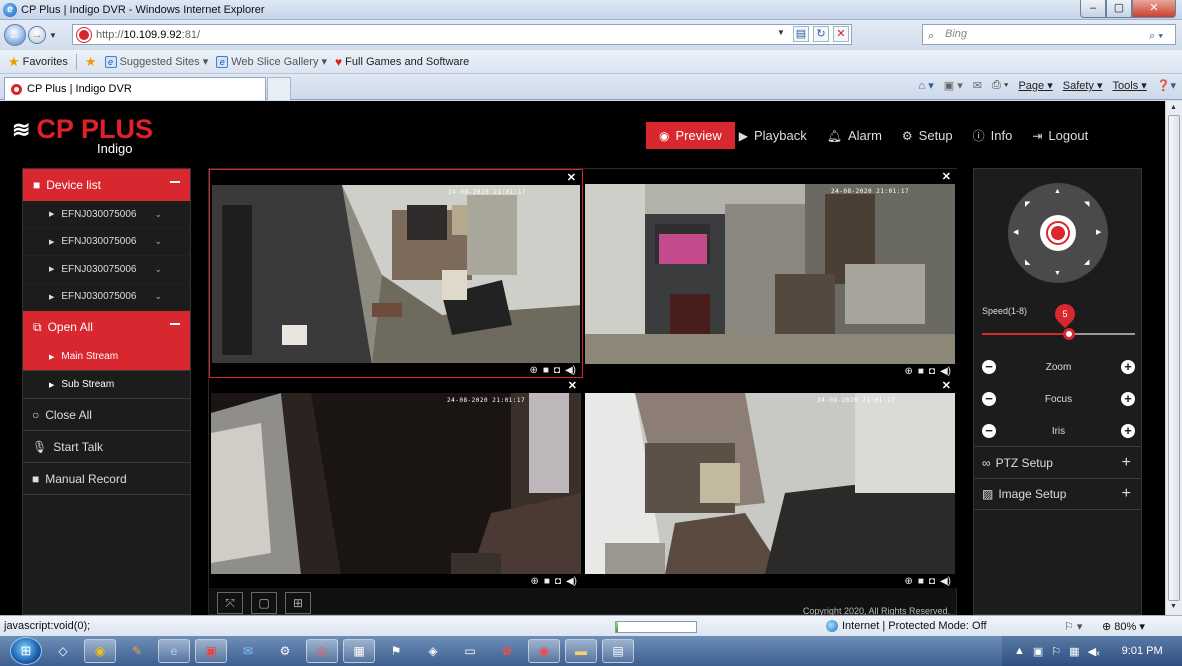  What do you see at coordinates (1128, 399) in the screenshot?
I see `focus-plus-button: +` at bounding box center [1128, 399].